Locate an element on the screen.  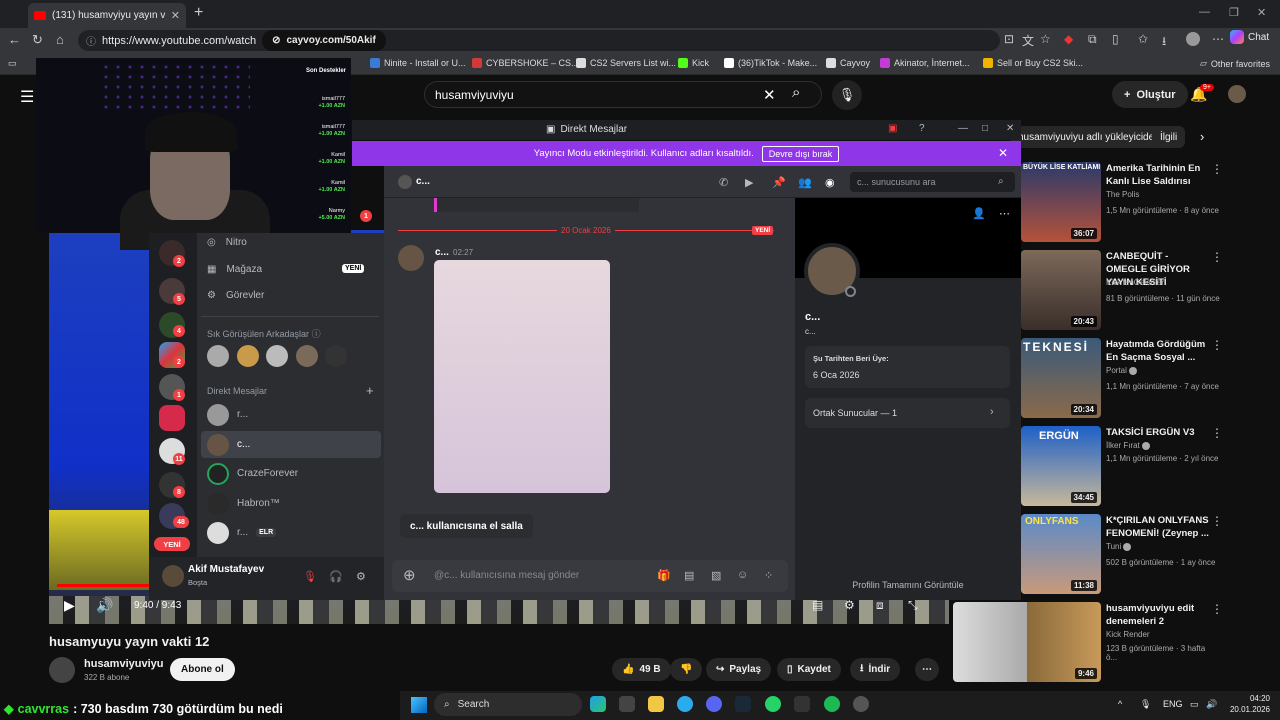
new-tab-icon: + is located at coordinates (198, 13).